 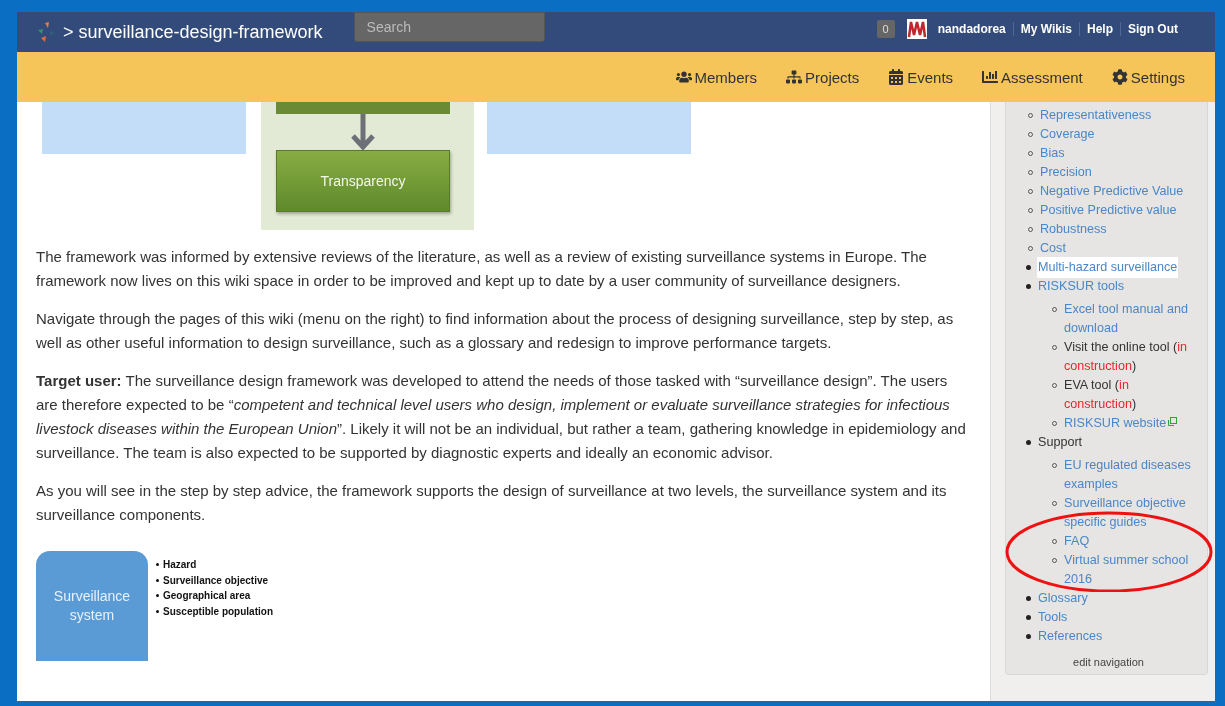 What do you see at coordinates (971, 29) in the screenshot?
I see `user-link: nandadorea` at bounding box center [971, 29].